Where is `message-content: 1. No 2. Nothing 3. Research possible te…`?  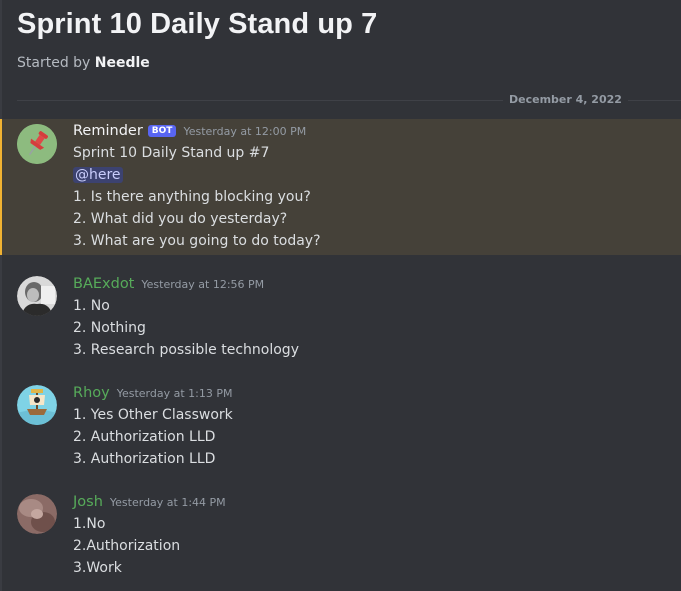 message-content: 1. No 2. Nothing 3. Research possible te… is located at coordinates (186, 328).